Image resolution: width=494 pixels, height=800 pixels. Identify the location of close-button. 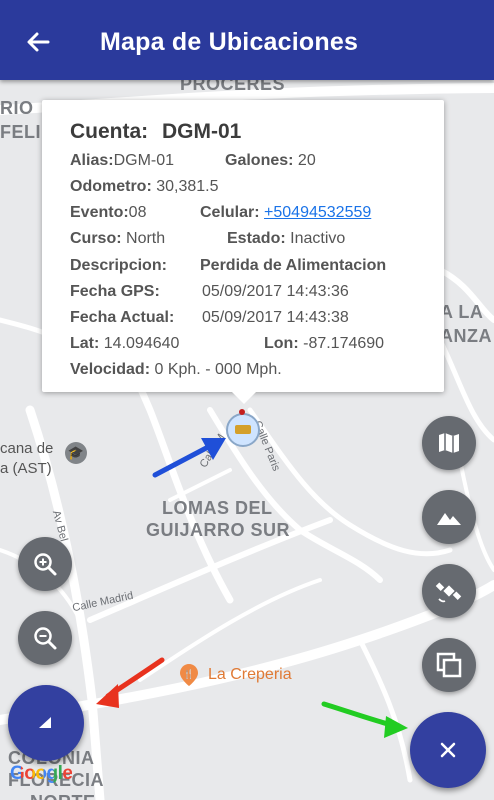
(448, 750).